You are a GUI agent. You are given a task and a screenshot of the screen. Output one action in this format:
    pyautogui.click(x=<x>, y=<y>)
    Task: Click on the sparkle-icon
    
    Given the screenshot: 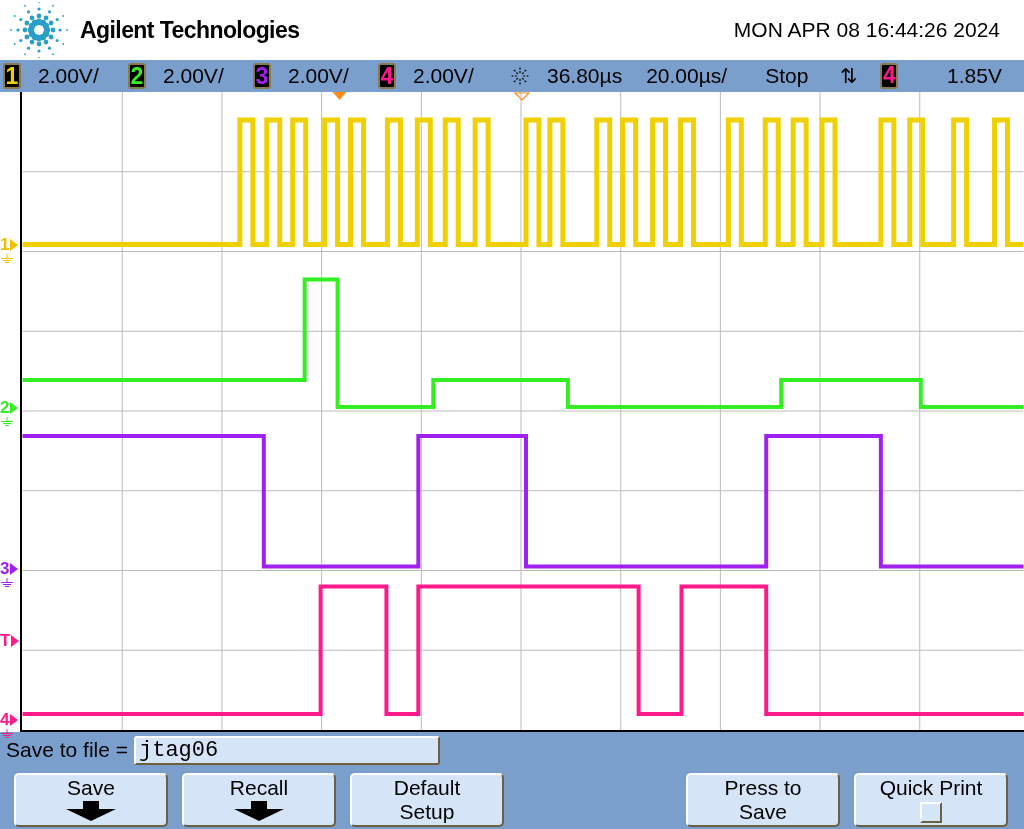 What is the action you would take?
    pyautogui.click(x=520, y=76)
    